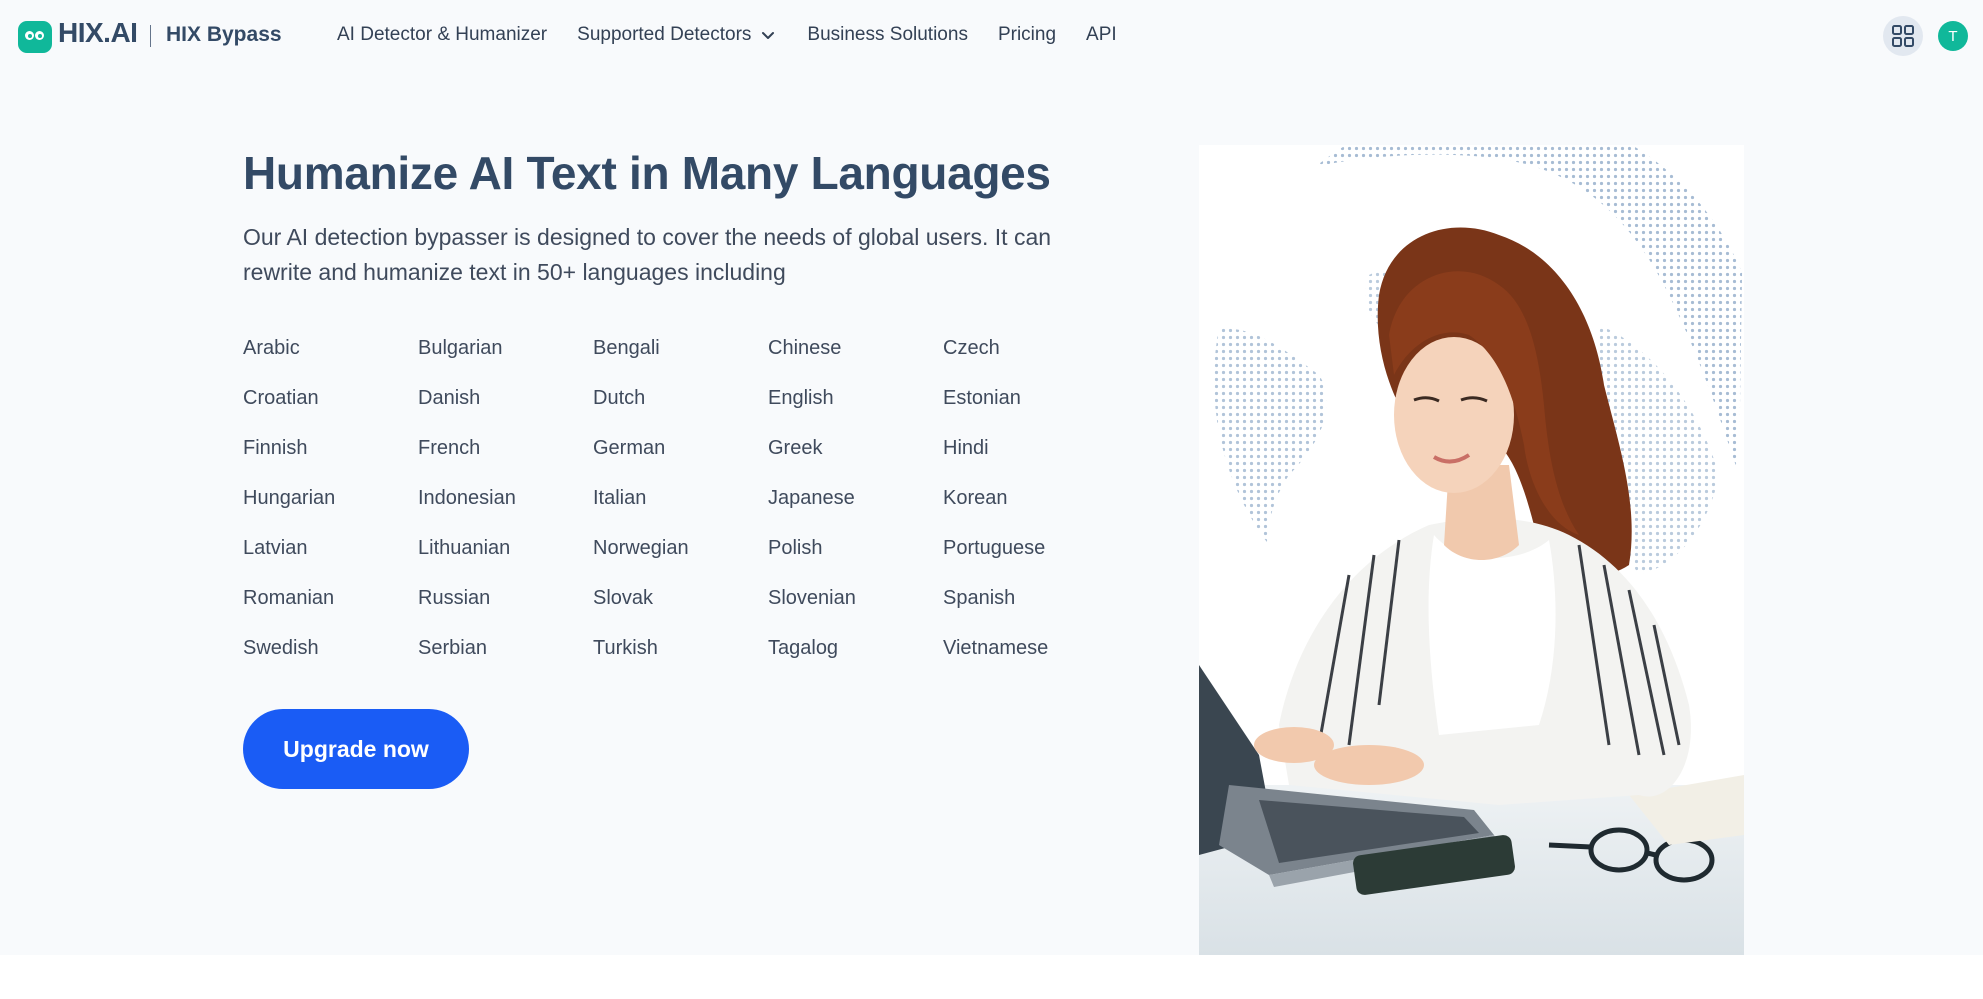  I want to click on language-item: Arabic, so click(271, 348).